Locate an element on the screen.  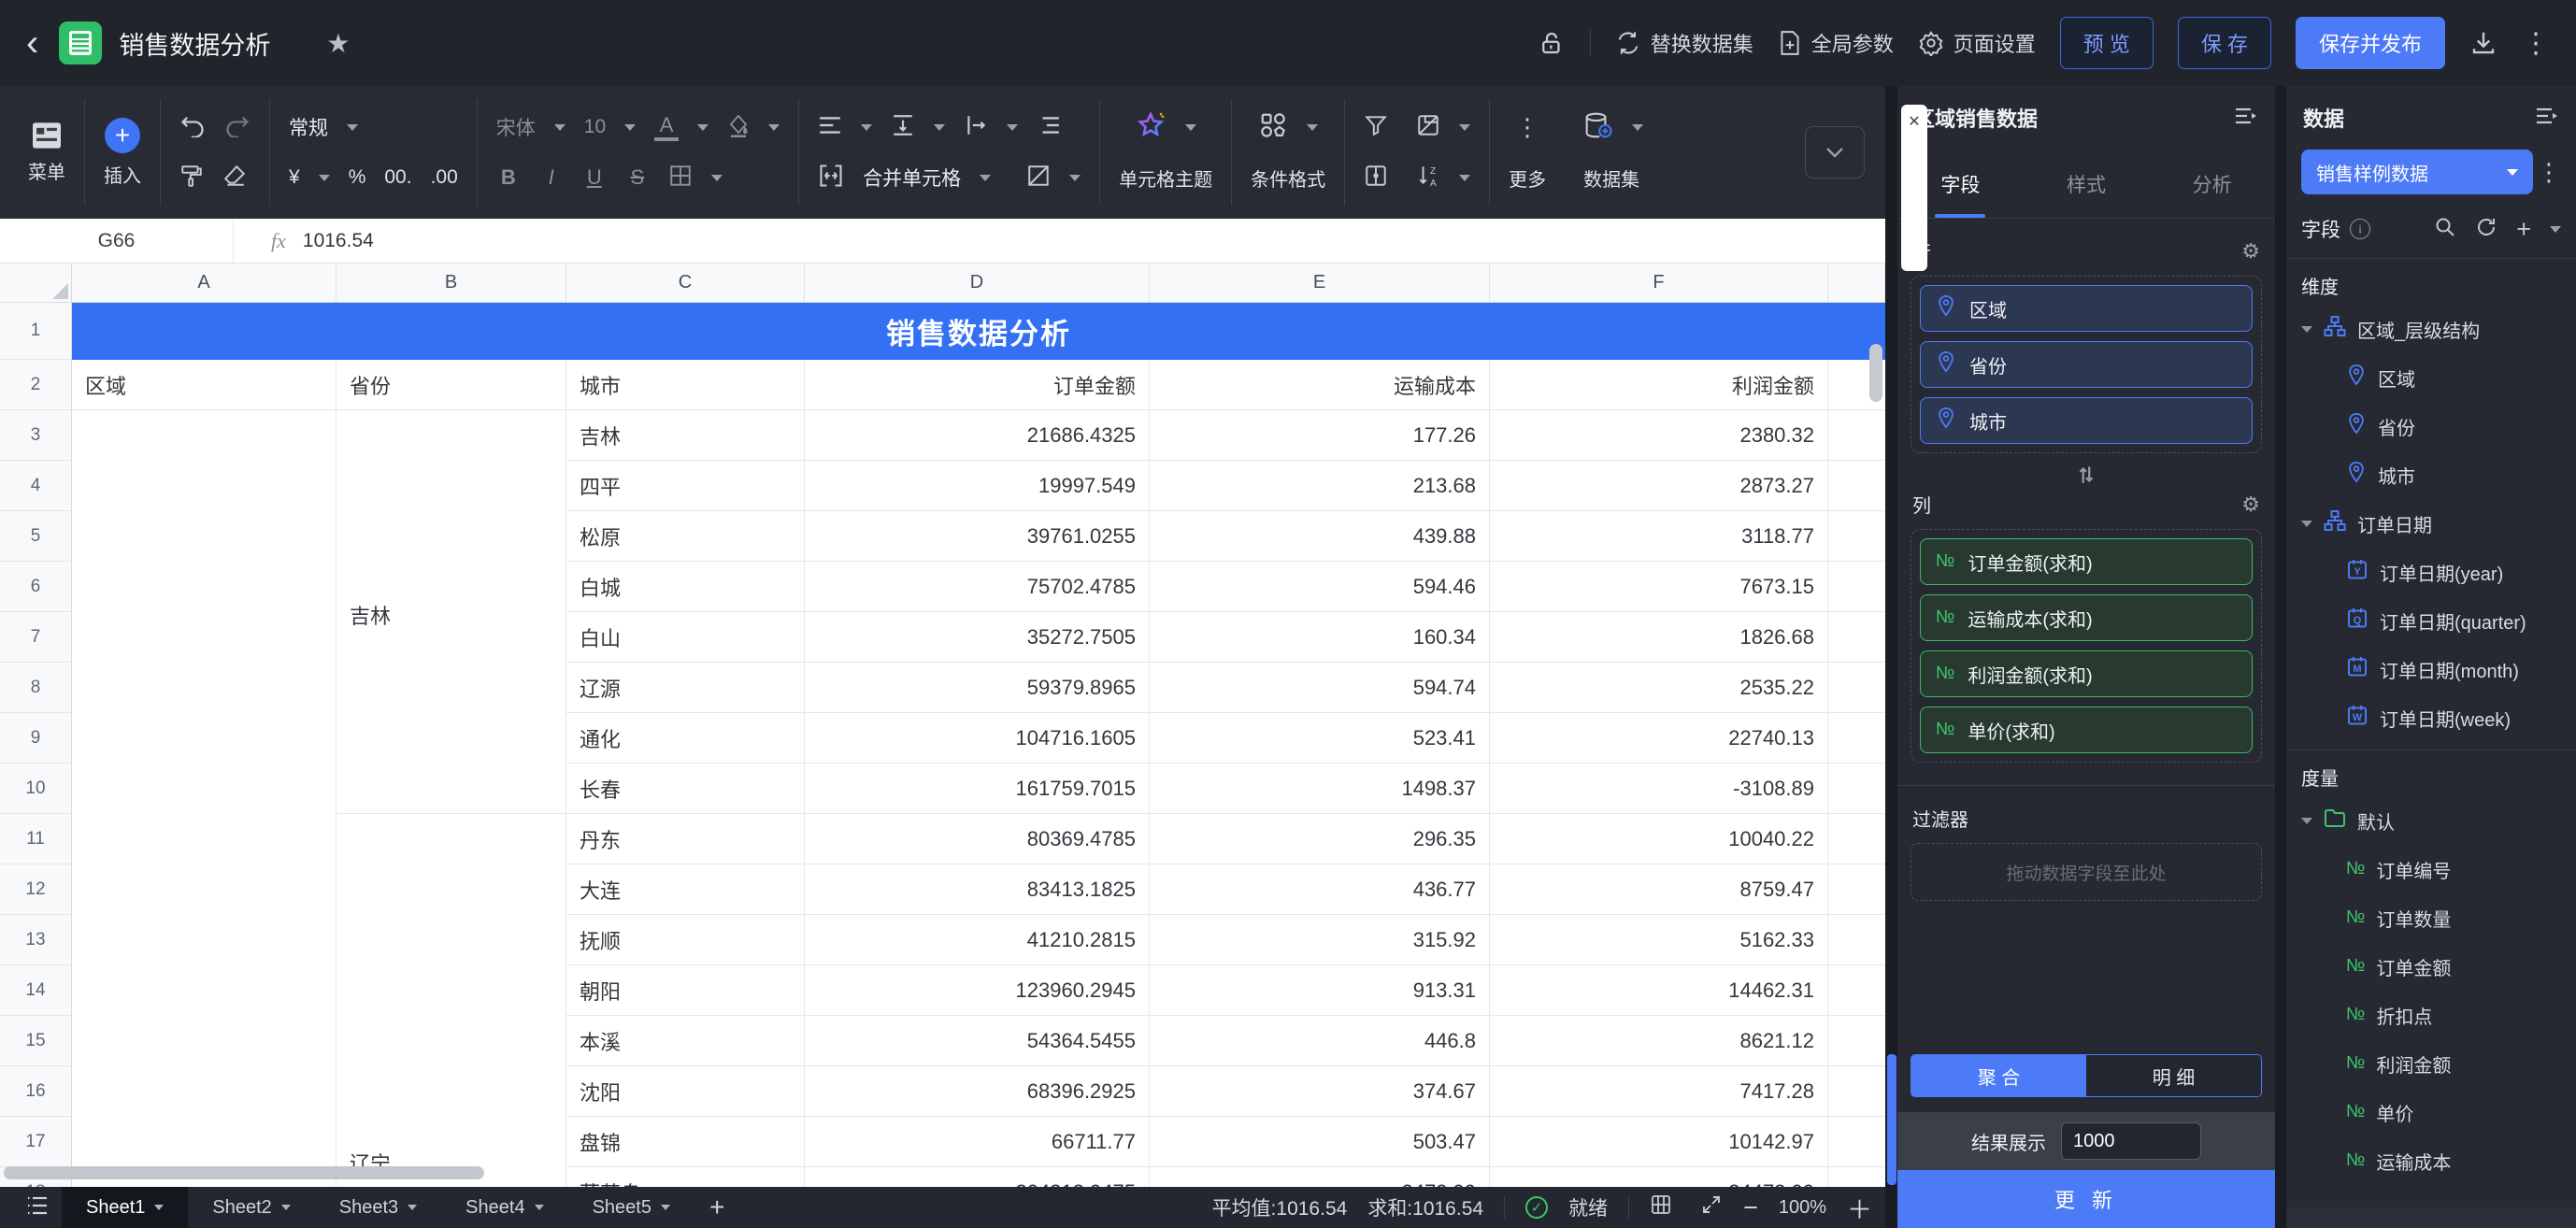
cell-shipping-cost: 523.41 is located at coordinates (1320, 738).